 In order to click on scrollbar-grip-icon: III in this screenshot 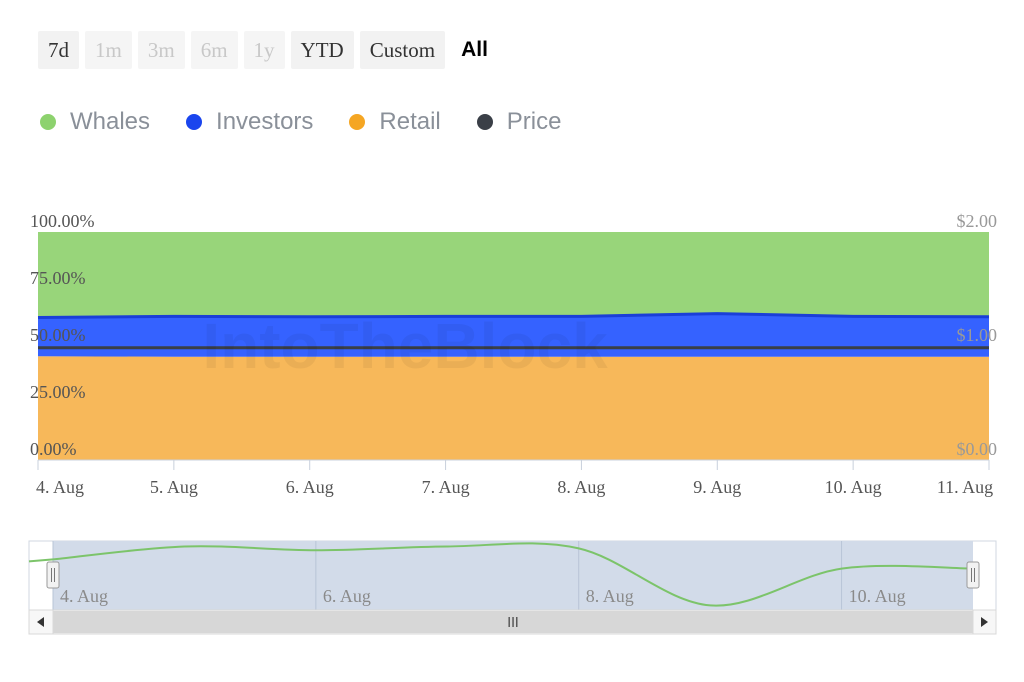, I will do `click(513, 623)`.